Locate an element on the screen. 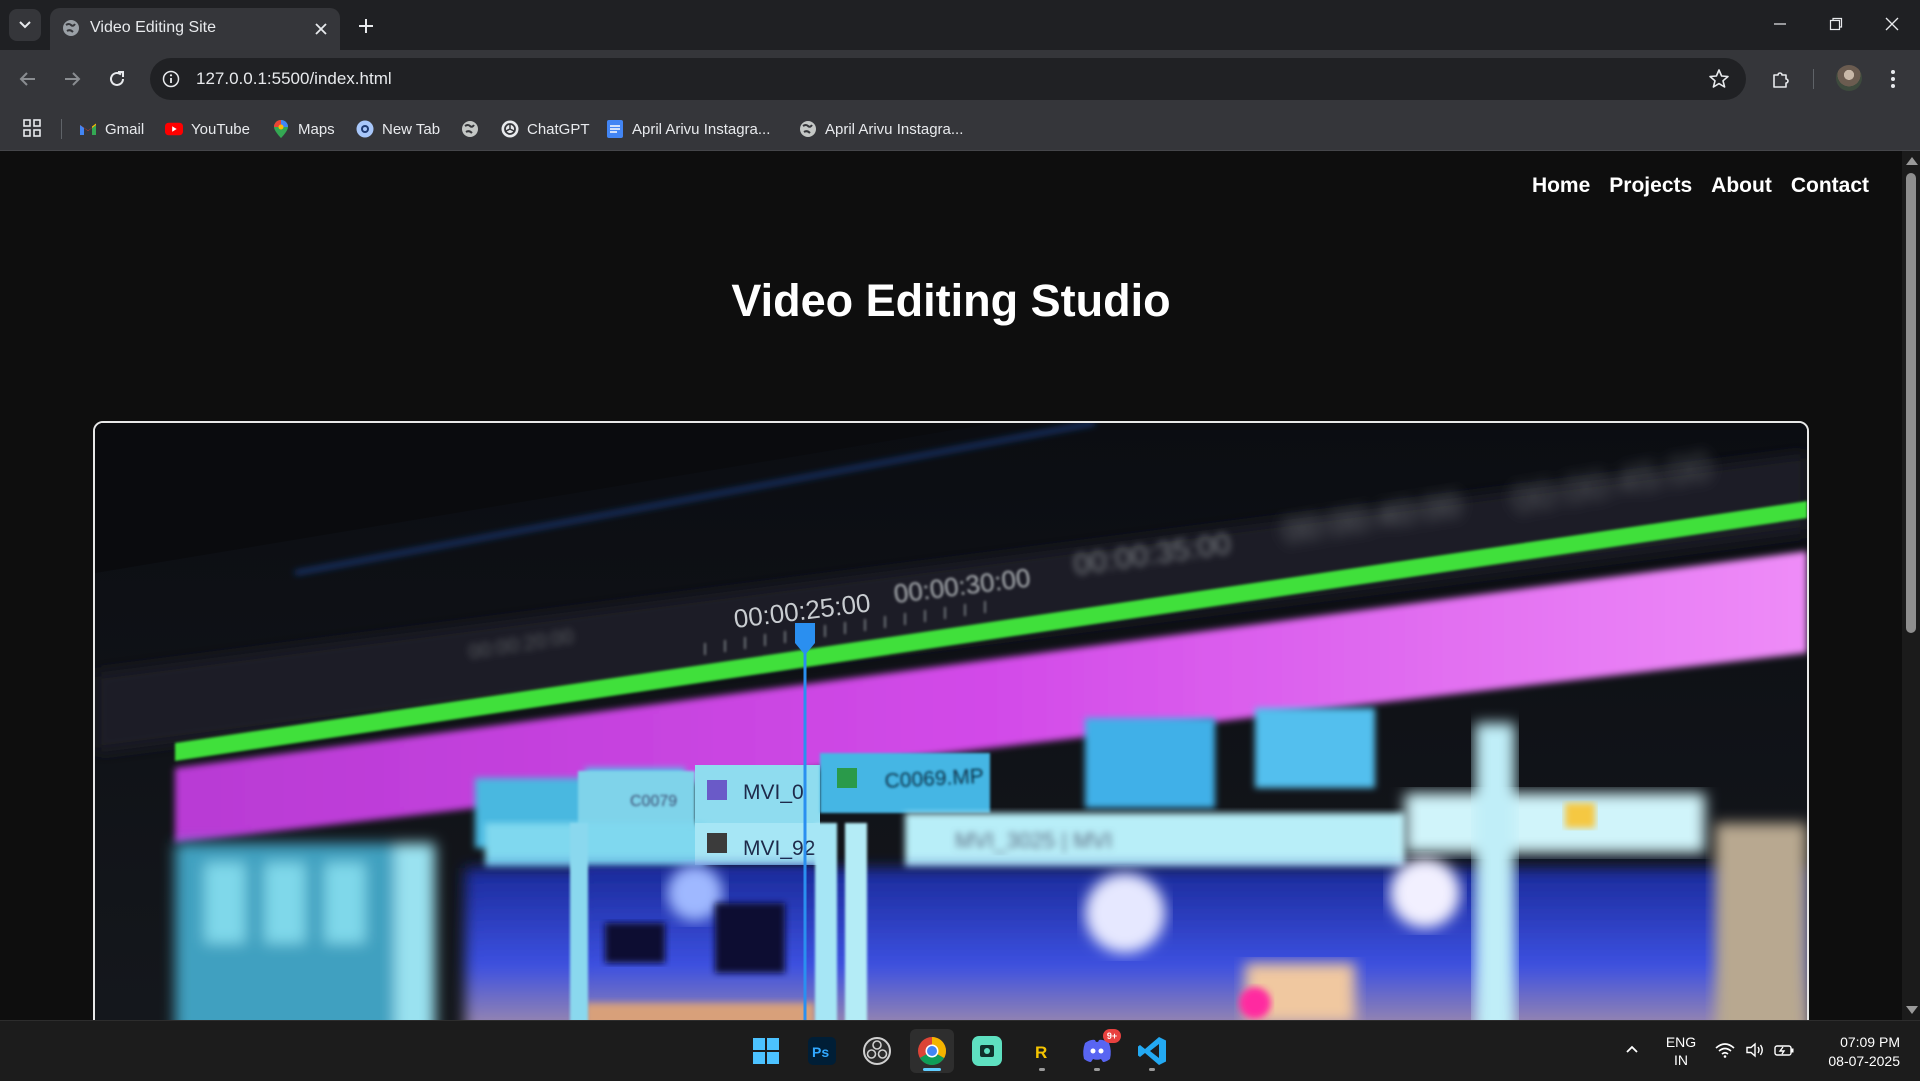 The height and width of the screenshot is (1081, 1920). nav-link-about: About is located at coordinates (1741, 186).